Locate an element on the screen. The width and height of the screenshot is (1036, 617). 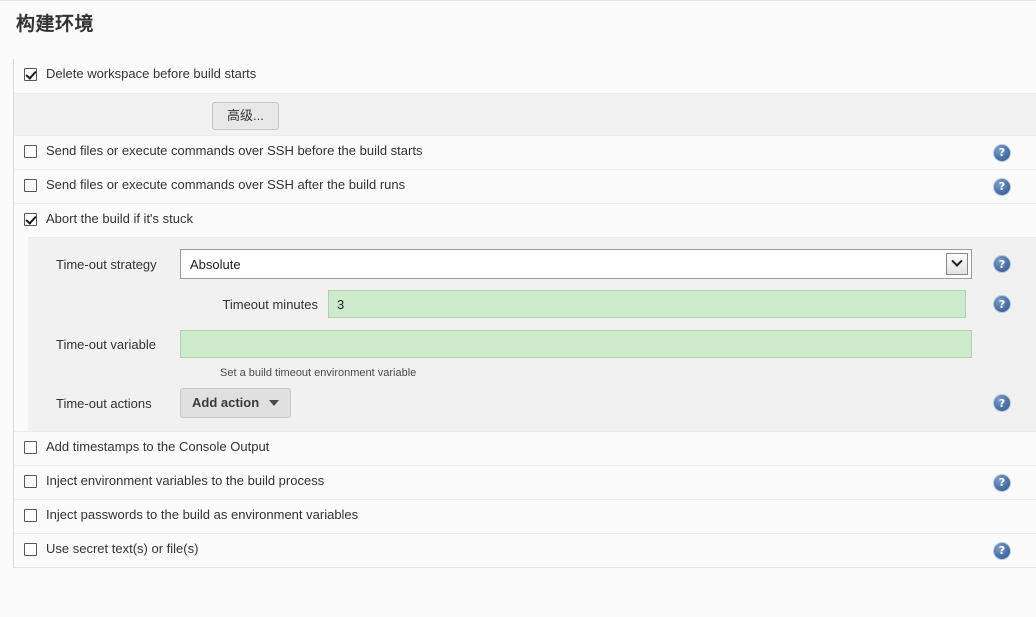
checkbox-inject-passwords is located at coordinates (30, 515).